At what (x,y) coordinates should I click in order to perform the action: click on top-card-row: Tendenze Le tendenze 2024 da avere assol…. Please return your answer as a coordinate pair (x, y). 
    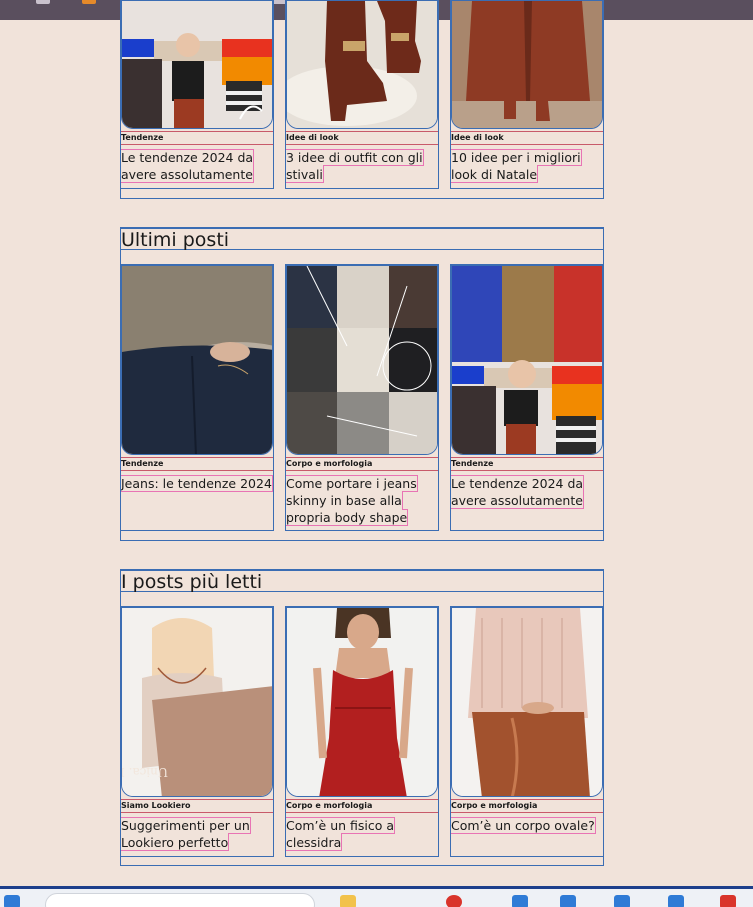
    Looking at the image, I should click on (361, 94).